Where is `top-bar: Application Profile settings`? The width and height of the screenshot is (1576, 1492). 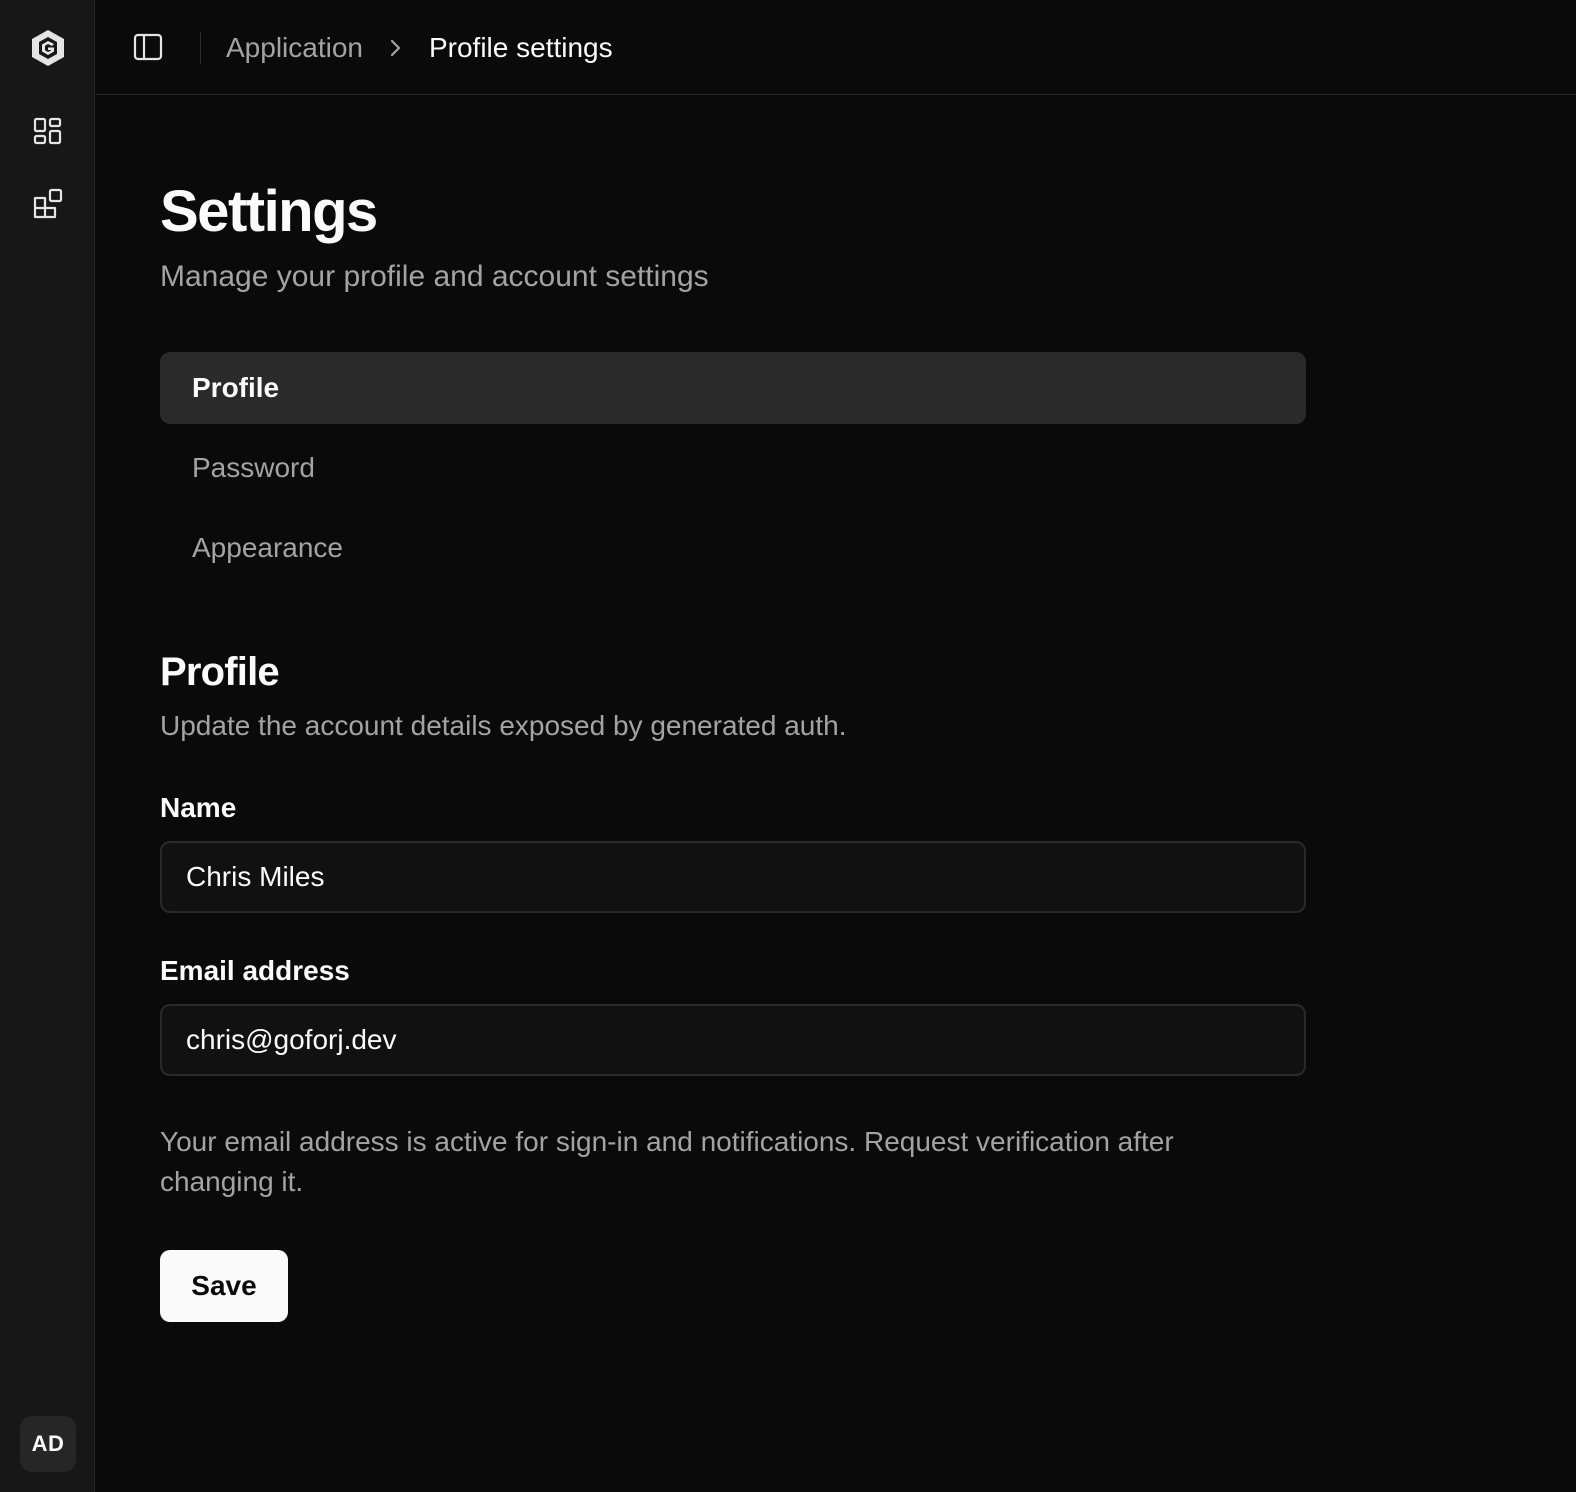 top-bar: Application Profile settings is located at coordinates (836, 47).